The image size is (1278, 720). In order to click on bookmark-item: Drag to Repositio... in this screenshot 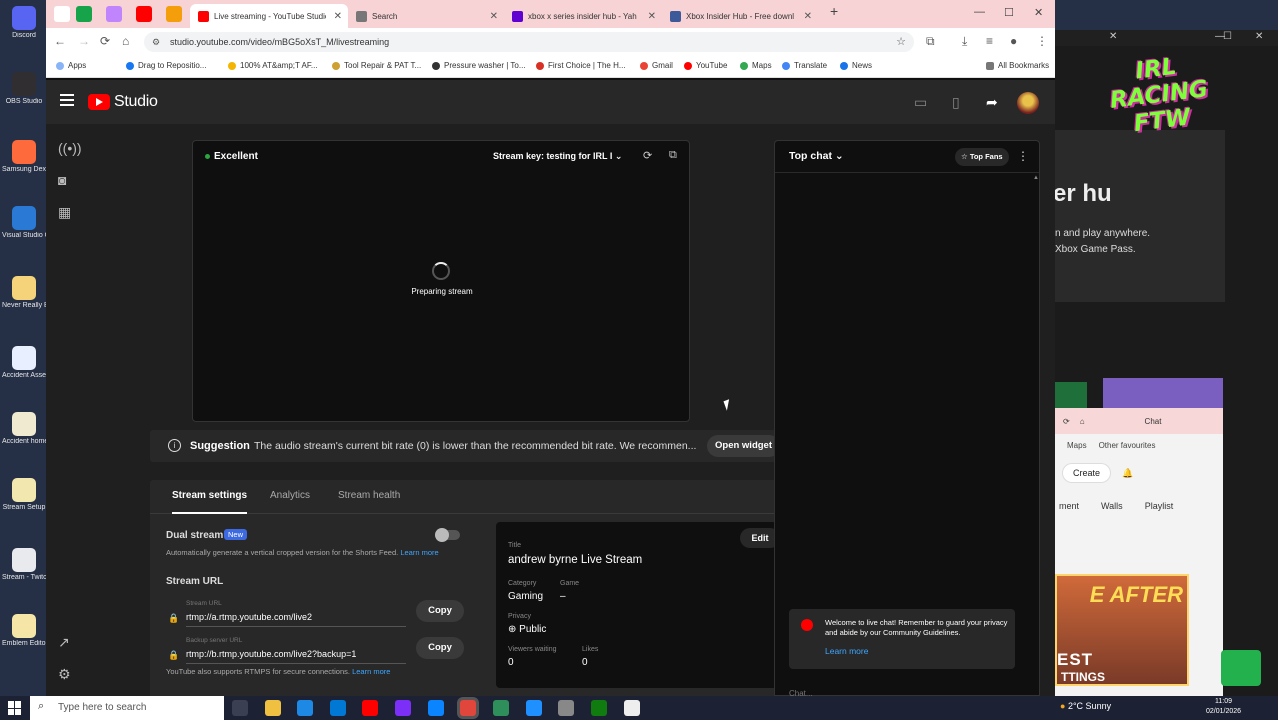, I will do `click(166, 65)`.